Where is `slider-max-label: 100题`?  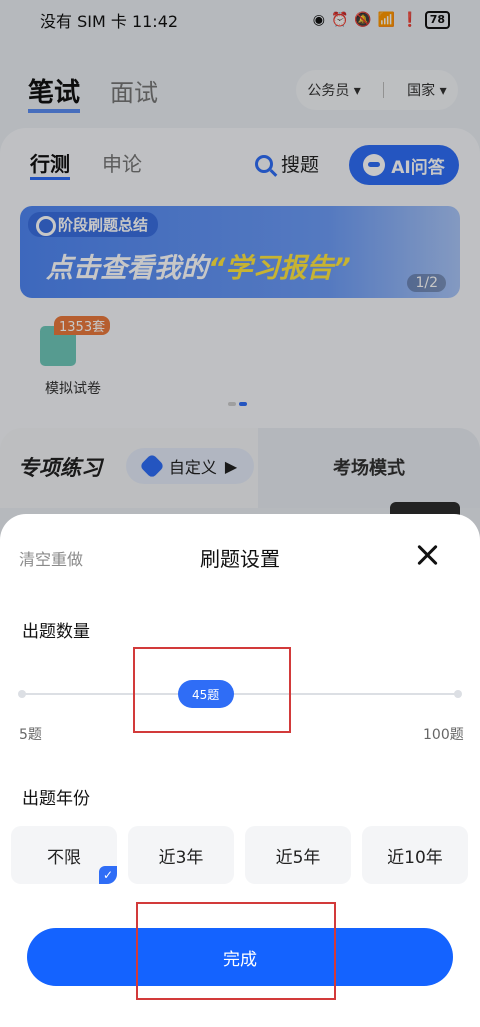 slider-max-label: 100题 is located at coordinates (443, 735).